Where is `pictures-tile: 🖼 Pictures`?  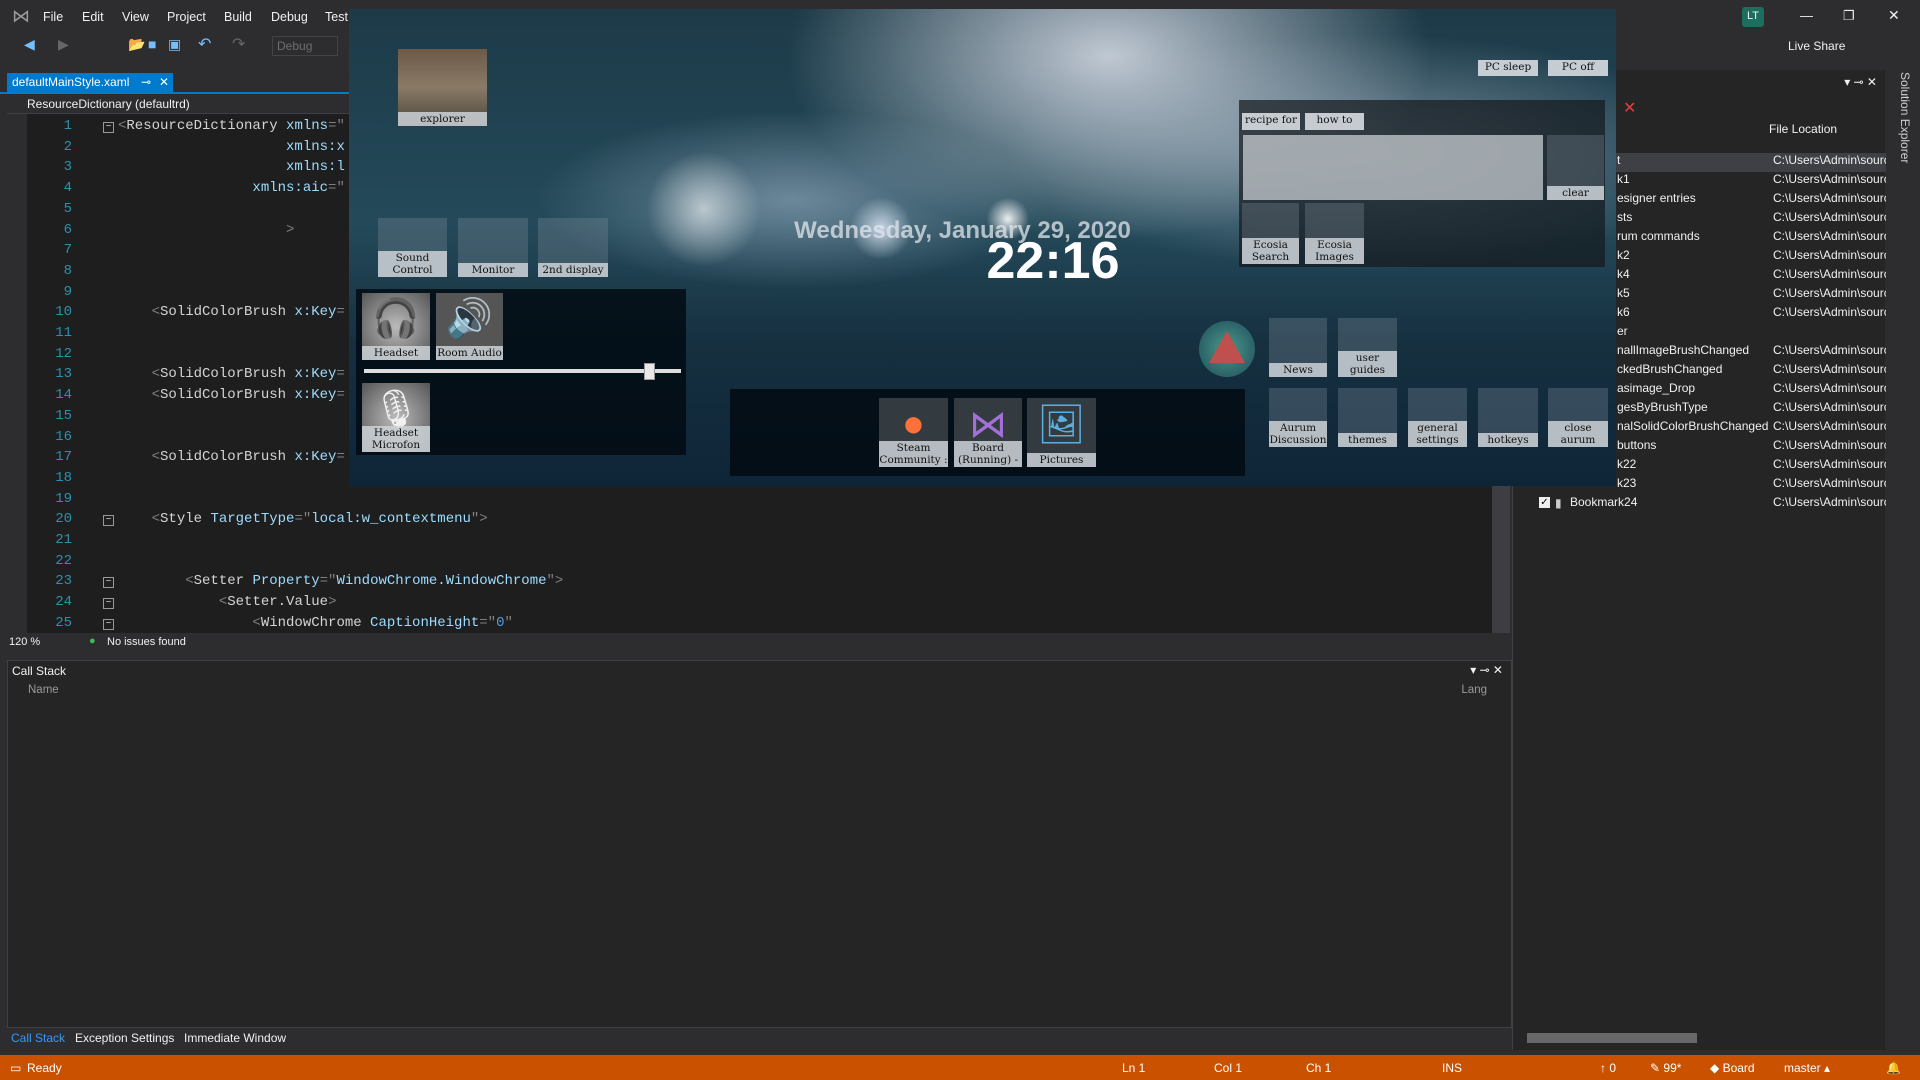
pictures-tile: 🖼 Pictures is located at coordinates (1061, 432).